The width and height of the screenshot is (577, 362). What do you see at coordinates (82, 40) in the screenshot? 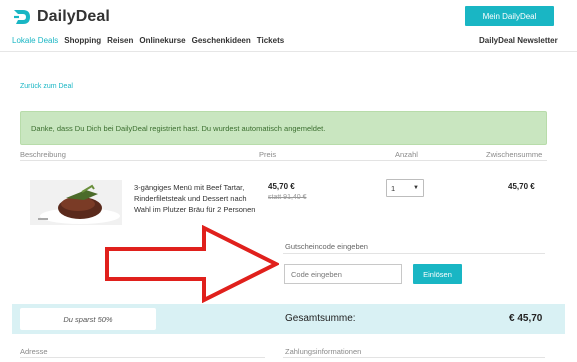
I see `nav-item-shopping: Shopping` at bounding box center [82, 40].